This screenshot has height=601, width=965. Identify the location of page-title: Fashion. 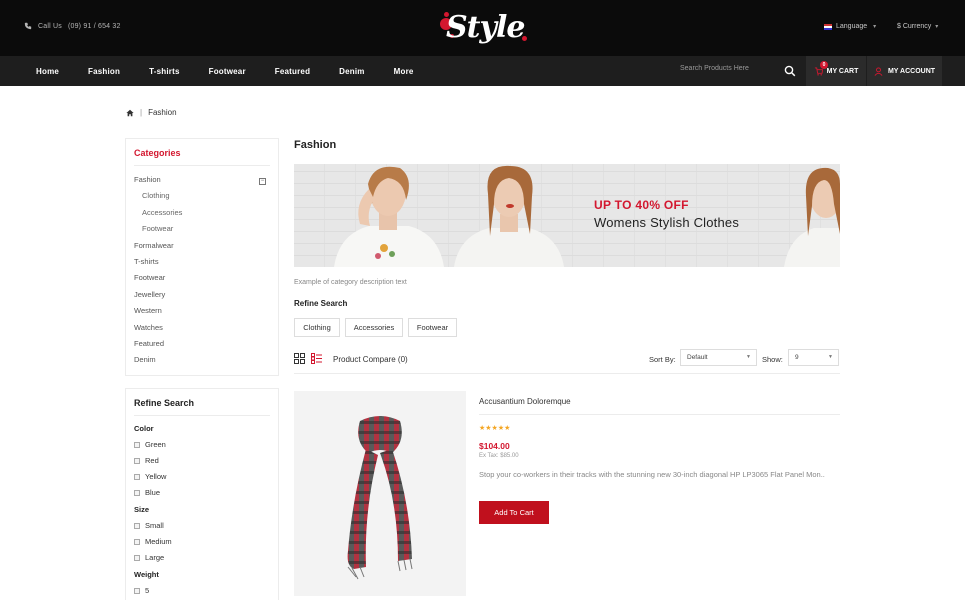
(315, 145).